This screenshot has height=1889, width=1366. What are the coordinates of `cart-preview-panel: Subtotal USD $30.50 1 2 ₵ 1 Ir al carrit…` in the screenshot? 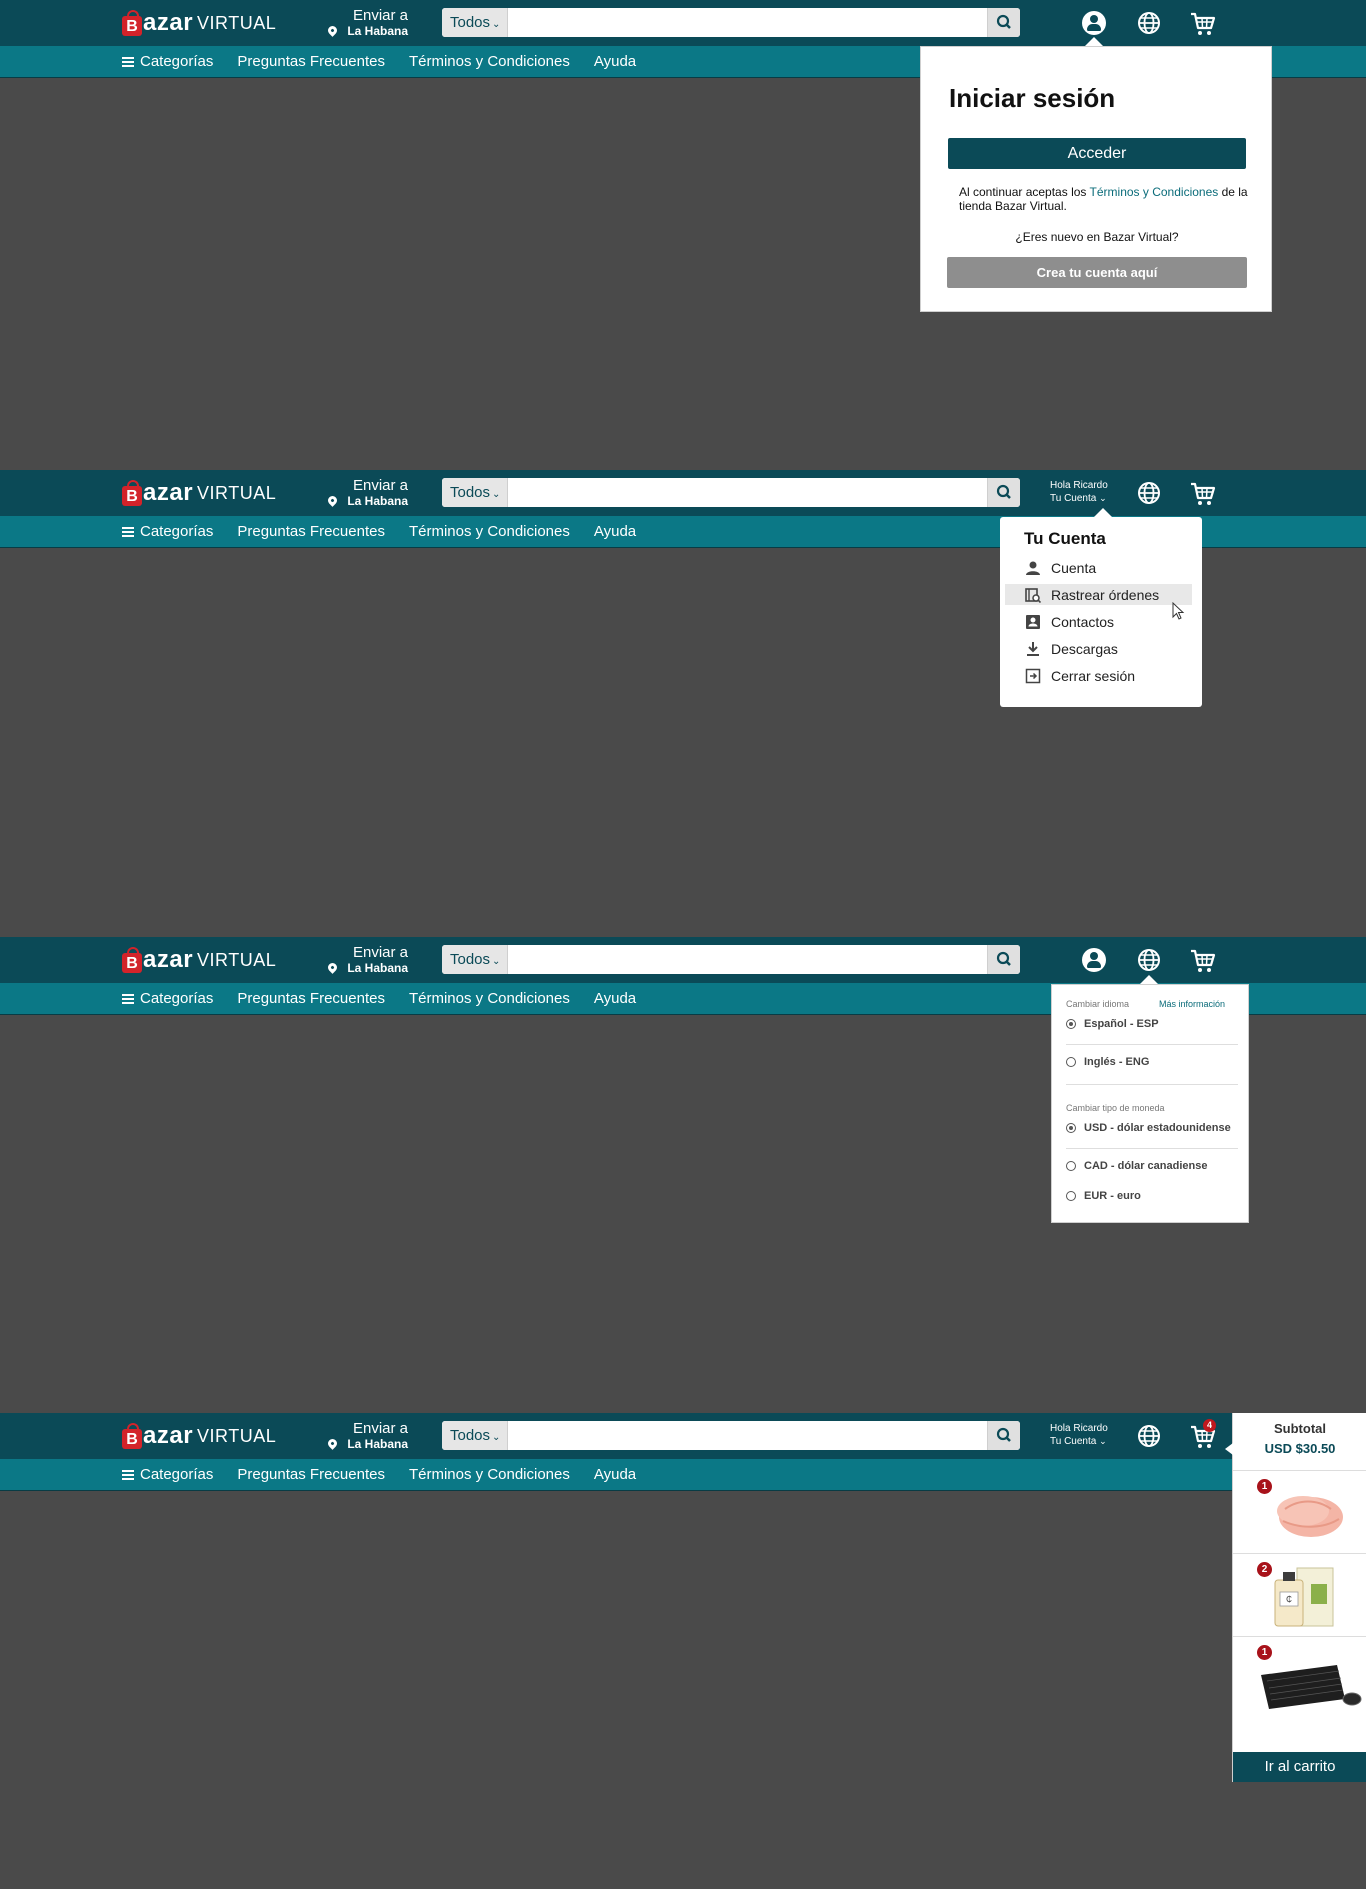 It's located at (1295, 1597).